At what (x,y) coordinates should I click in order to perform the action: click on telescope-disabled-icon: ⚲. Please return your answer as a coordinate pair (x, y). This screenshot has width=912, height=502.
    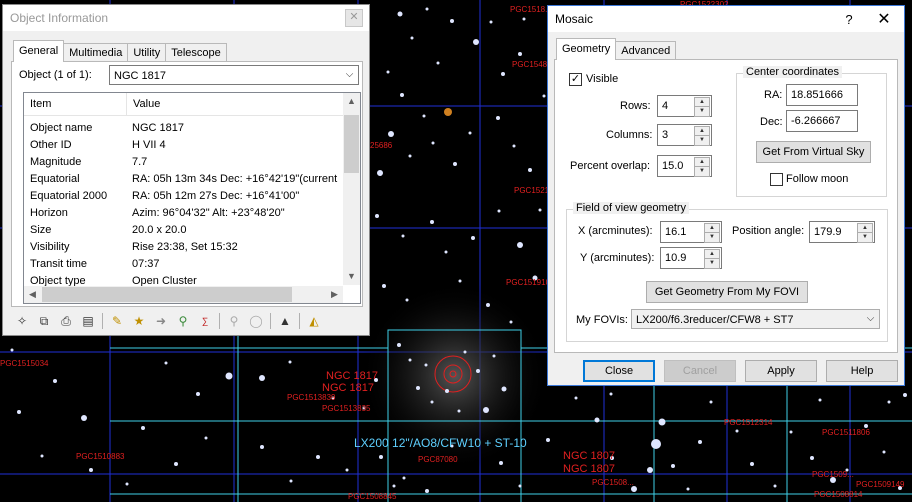
    Looking at the image, I should click on (234, 321).